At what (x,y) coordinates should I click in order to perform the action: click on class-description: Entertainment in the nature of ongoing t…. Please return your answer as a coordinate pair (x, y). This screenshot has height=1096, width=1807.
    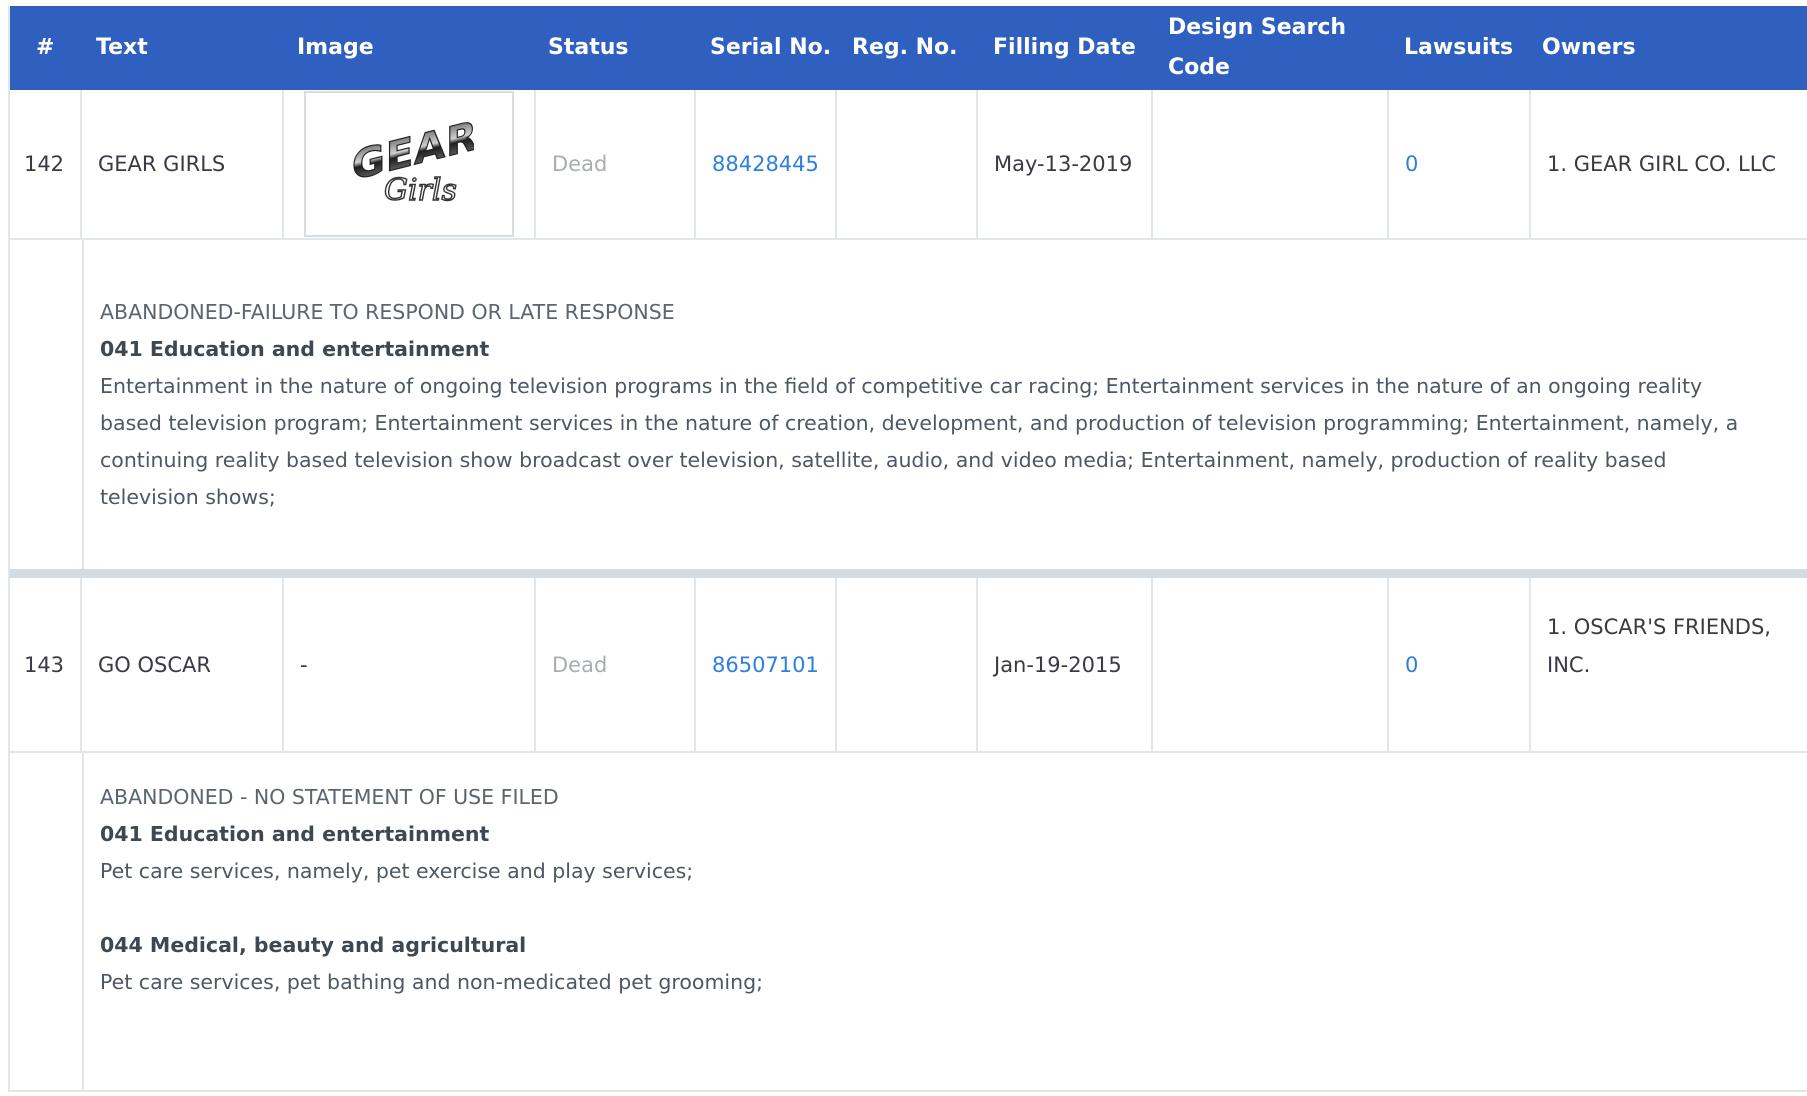
    Looking at the image, I should click on (919, 441).